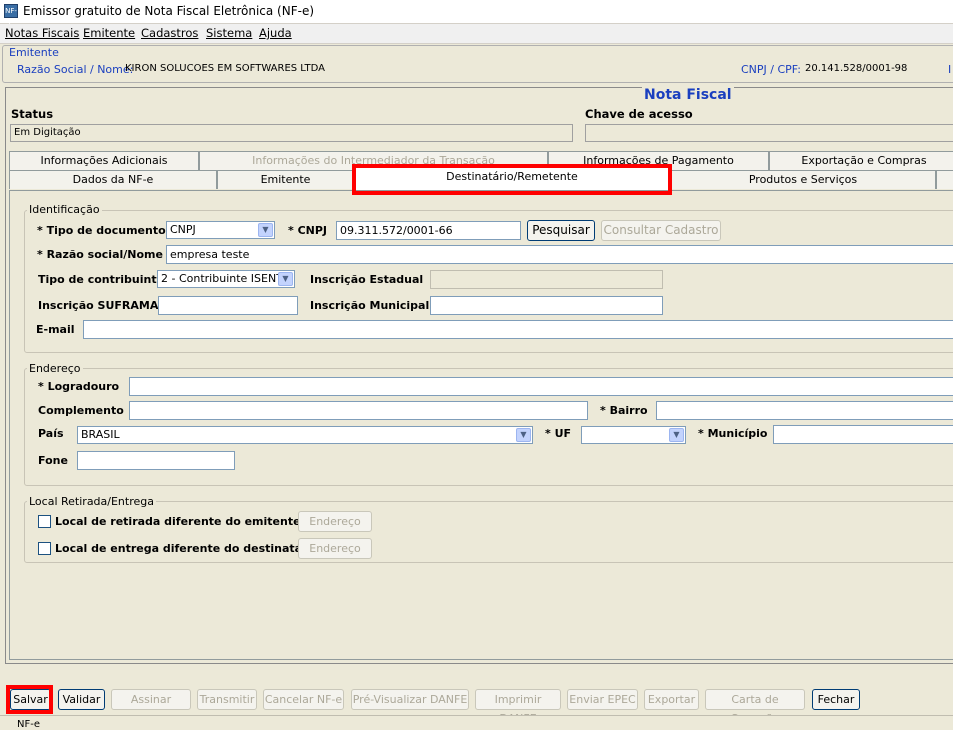 The width and height of the screenshot is (953, 730). I want to click on entrega-endereco-button: Endereço, so click(335, 548).